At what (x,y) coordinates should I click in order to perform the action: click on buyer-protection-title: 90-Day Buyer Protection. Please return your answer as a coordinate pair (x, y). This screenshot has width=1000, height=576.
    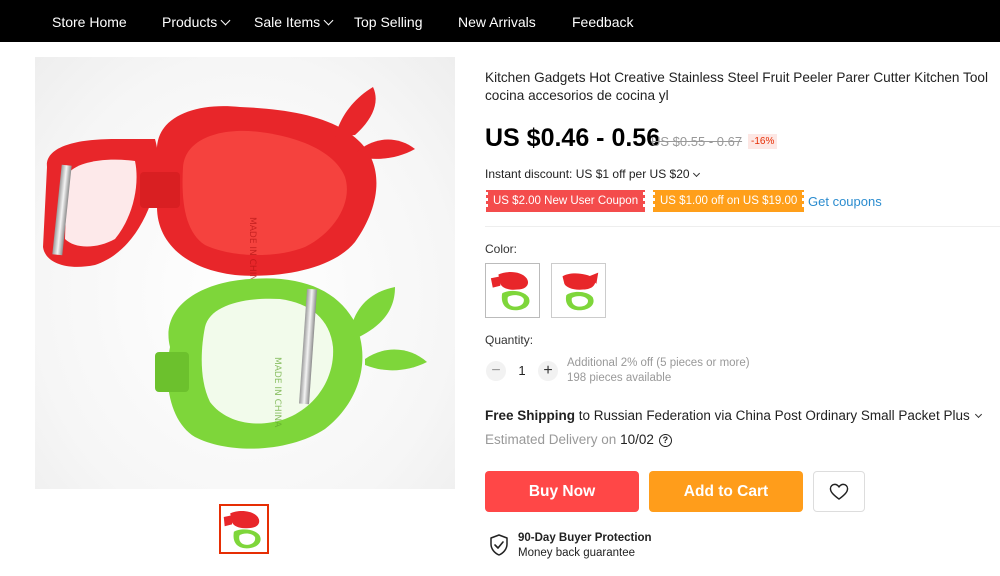
    Looking at the image, I should click on (585, 538).